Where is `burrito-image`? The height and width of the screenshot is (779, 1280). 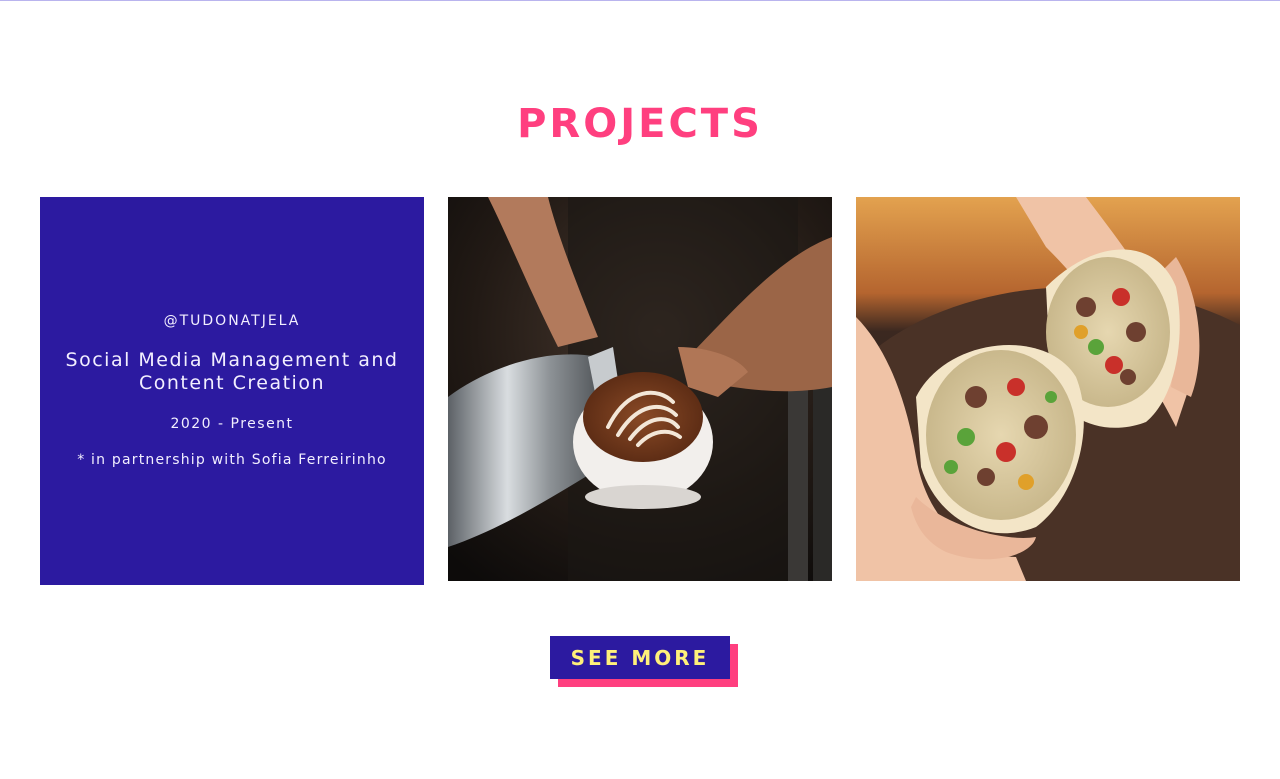
burrito-image is located at coordinates (1048, 389).